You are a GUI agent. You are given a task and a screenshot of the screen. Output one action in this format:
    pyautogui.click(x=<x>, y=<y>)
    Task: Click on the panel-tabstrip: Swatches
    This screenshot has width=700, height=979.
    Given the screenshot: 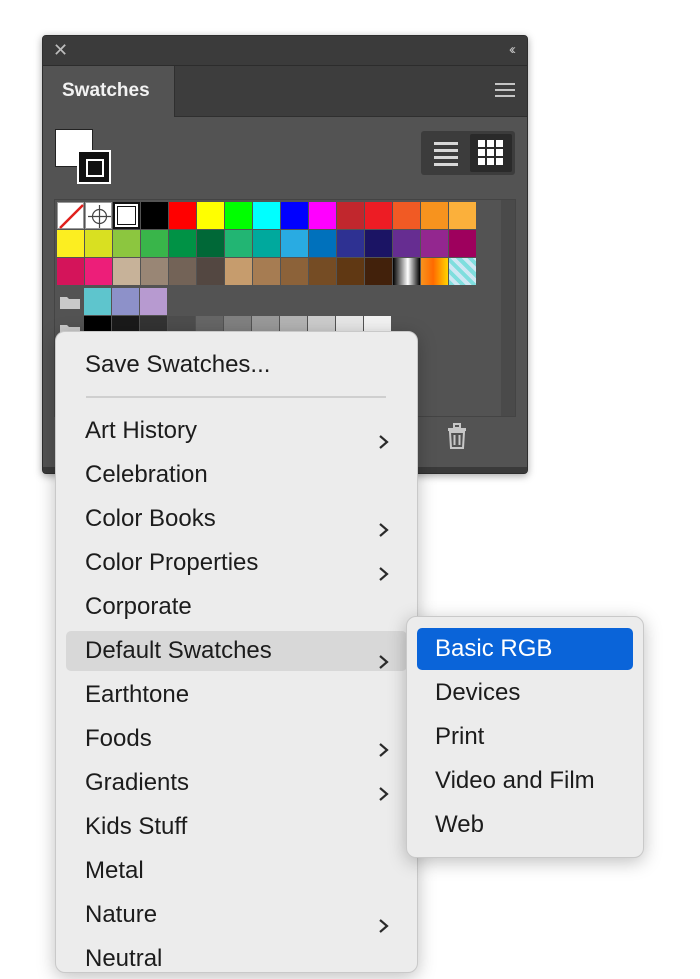 What is the action you would take?
    pyautogui.click(x=285, y=91)
    